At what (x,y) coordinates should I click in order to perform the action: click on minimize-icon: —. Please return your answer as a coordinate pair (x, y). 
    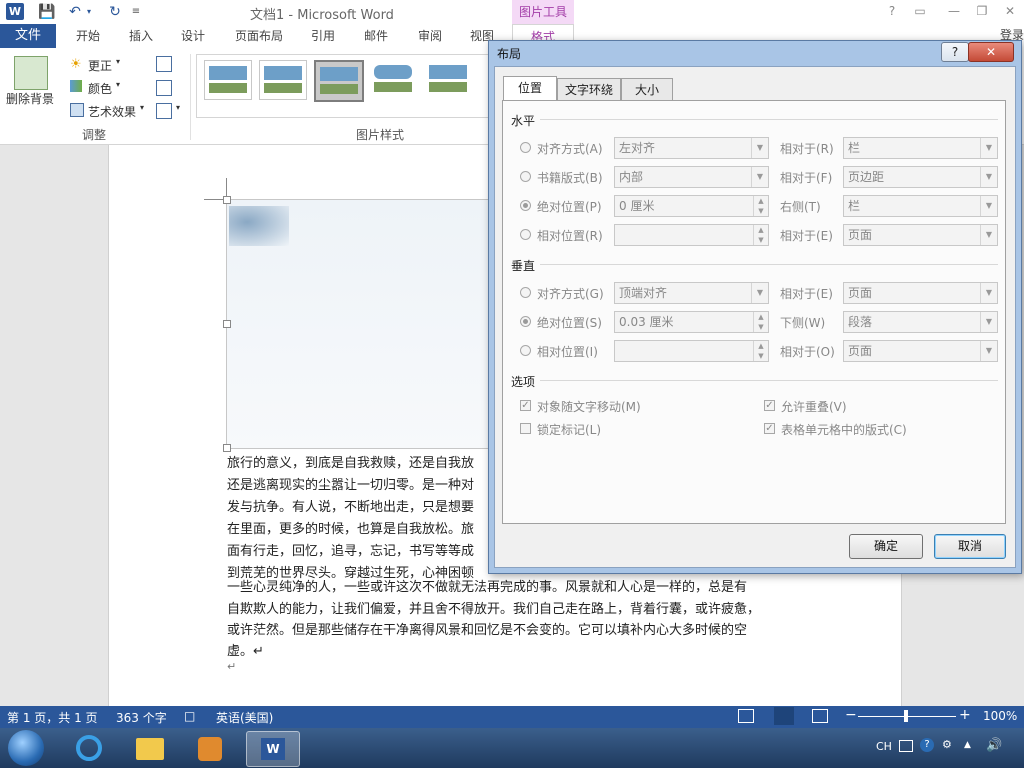
    Looking at the image, I should click on (954, 12).